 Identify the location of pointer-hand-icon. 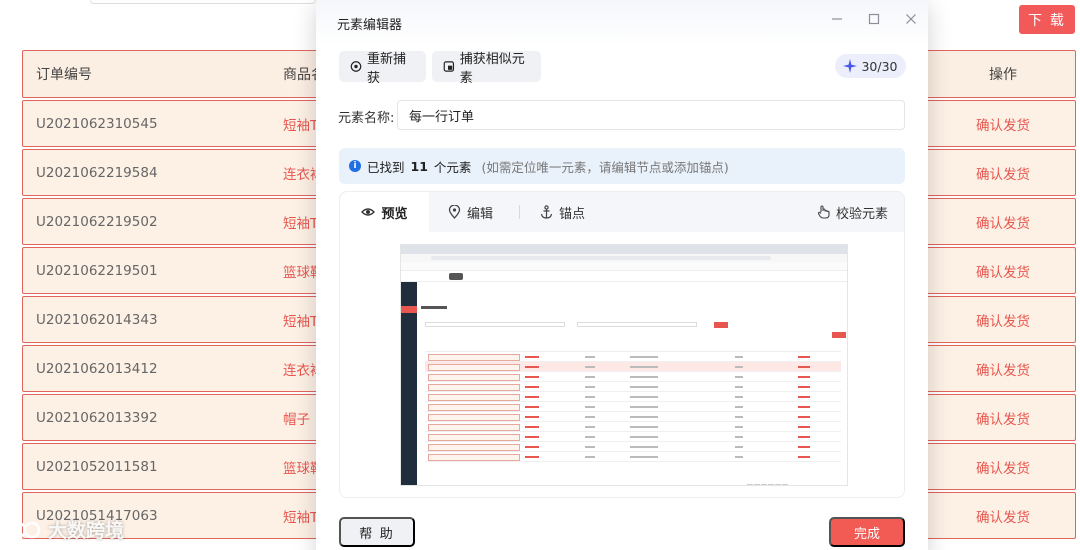
(823, 212).